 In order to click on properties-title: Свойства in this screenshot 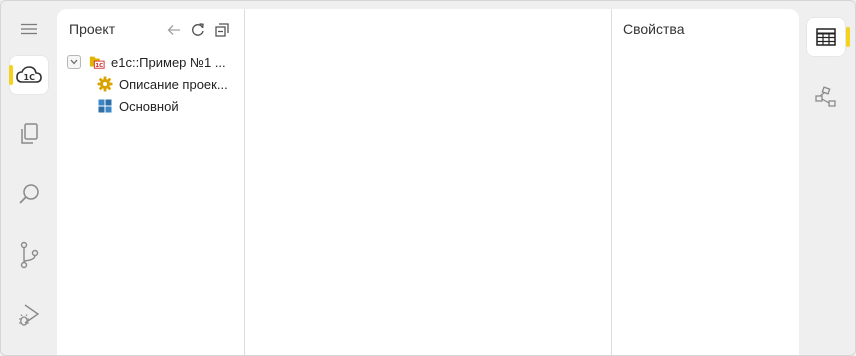, I will do `click(654, 29)`.